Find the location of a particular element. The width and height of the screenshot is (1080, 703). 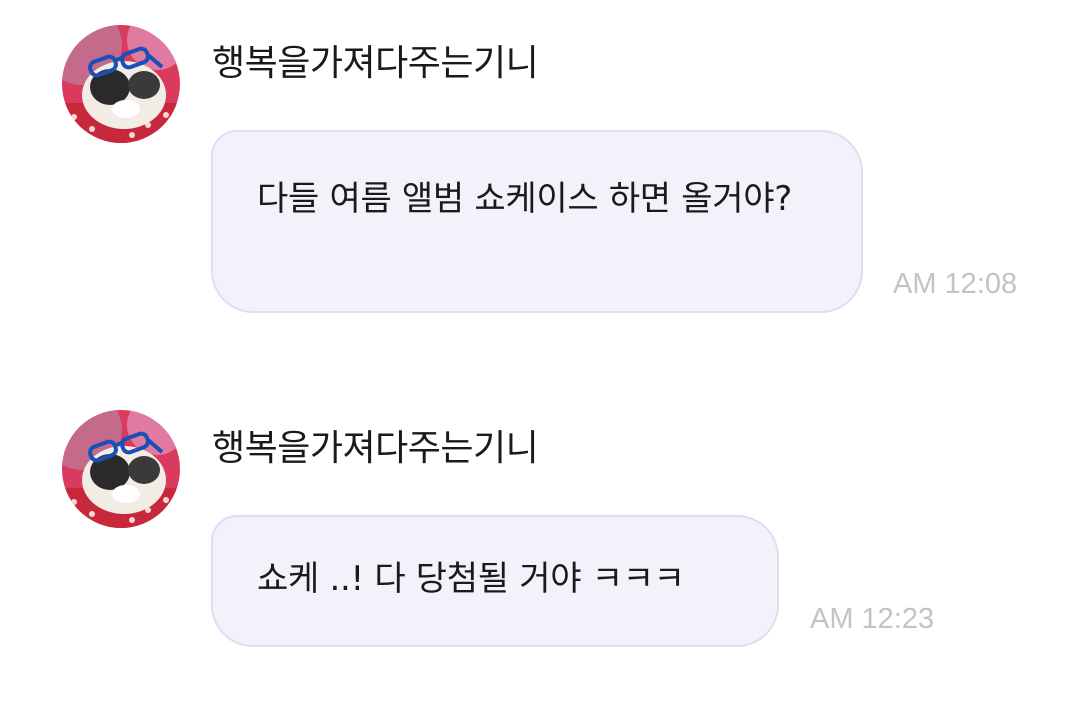

message-timestamp: AM 12:08 is located at coordinates (955, 284).